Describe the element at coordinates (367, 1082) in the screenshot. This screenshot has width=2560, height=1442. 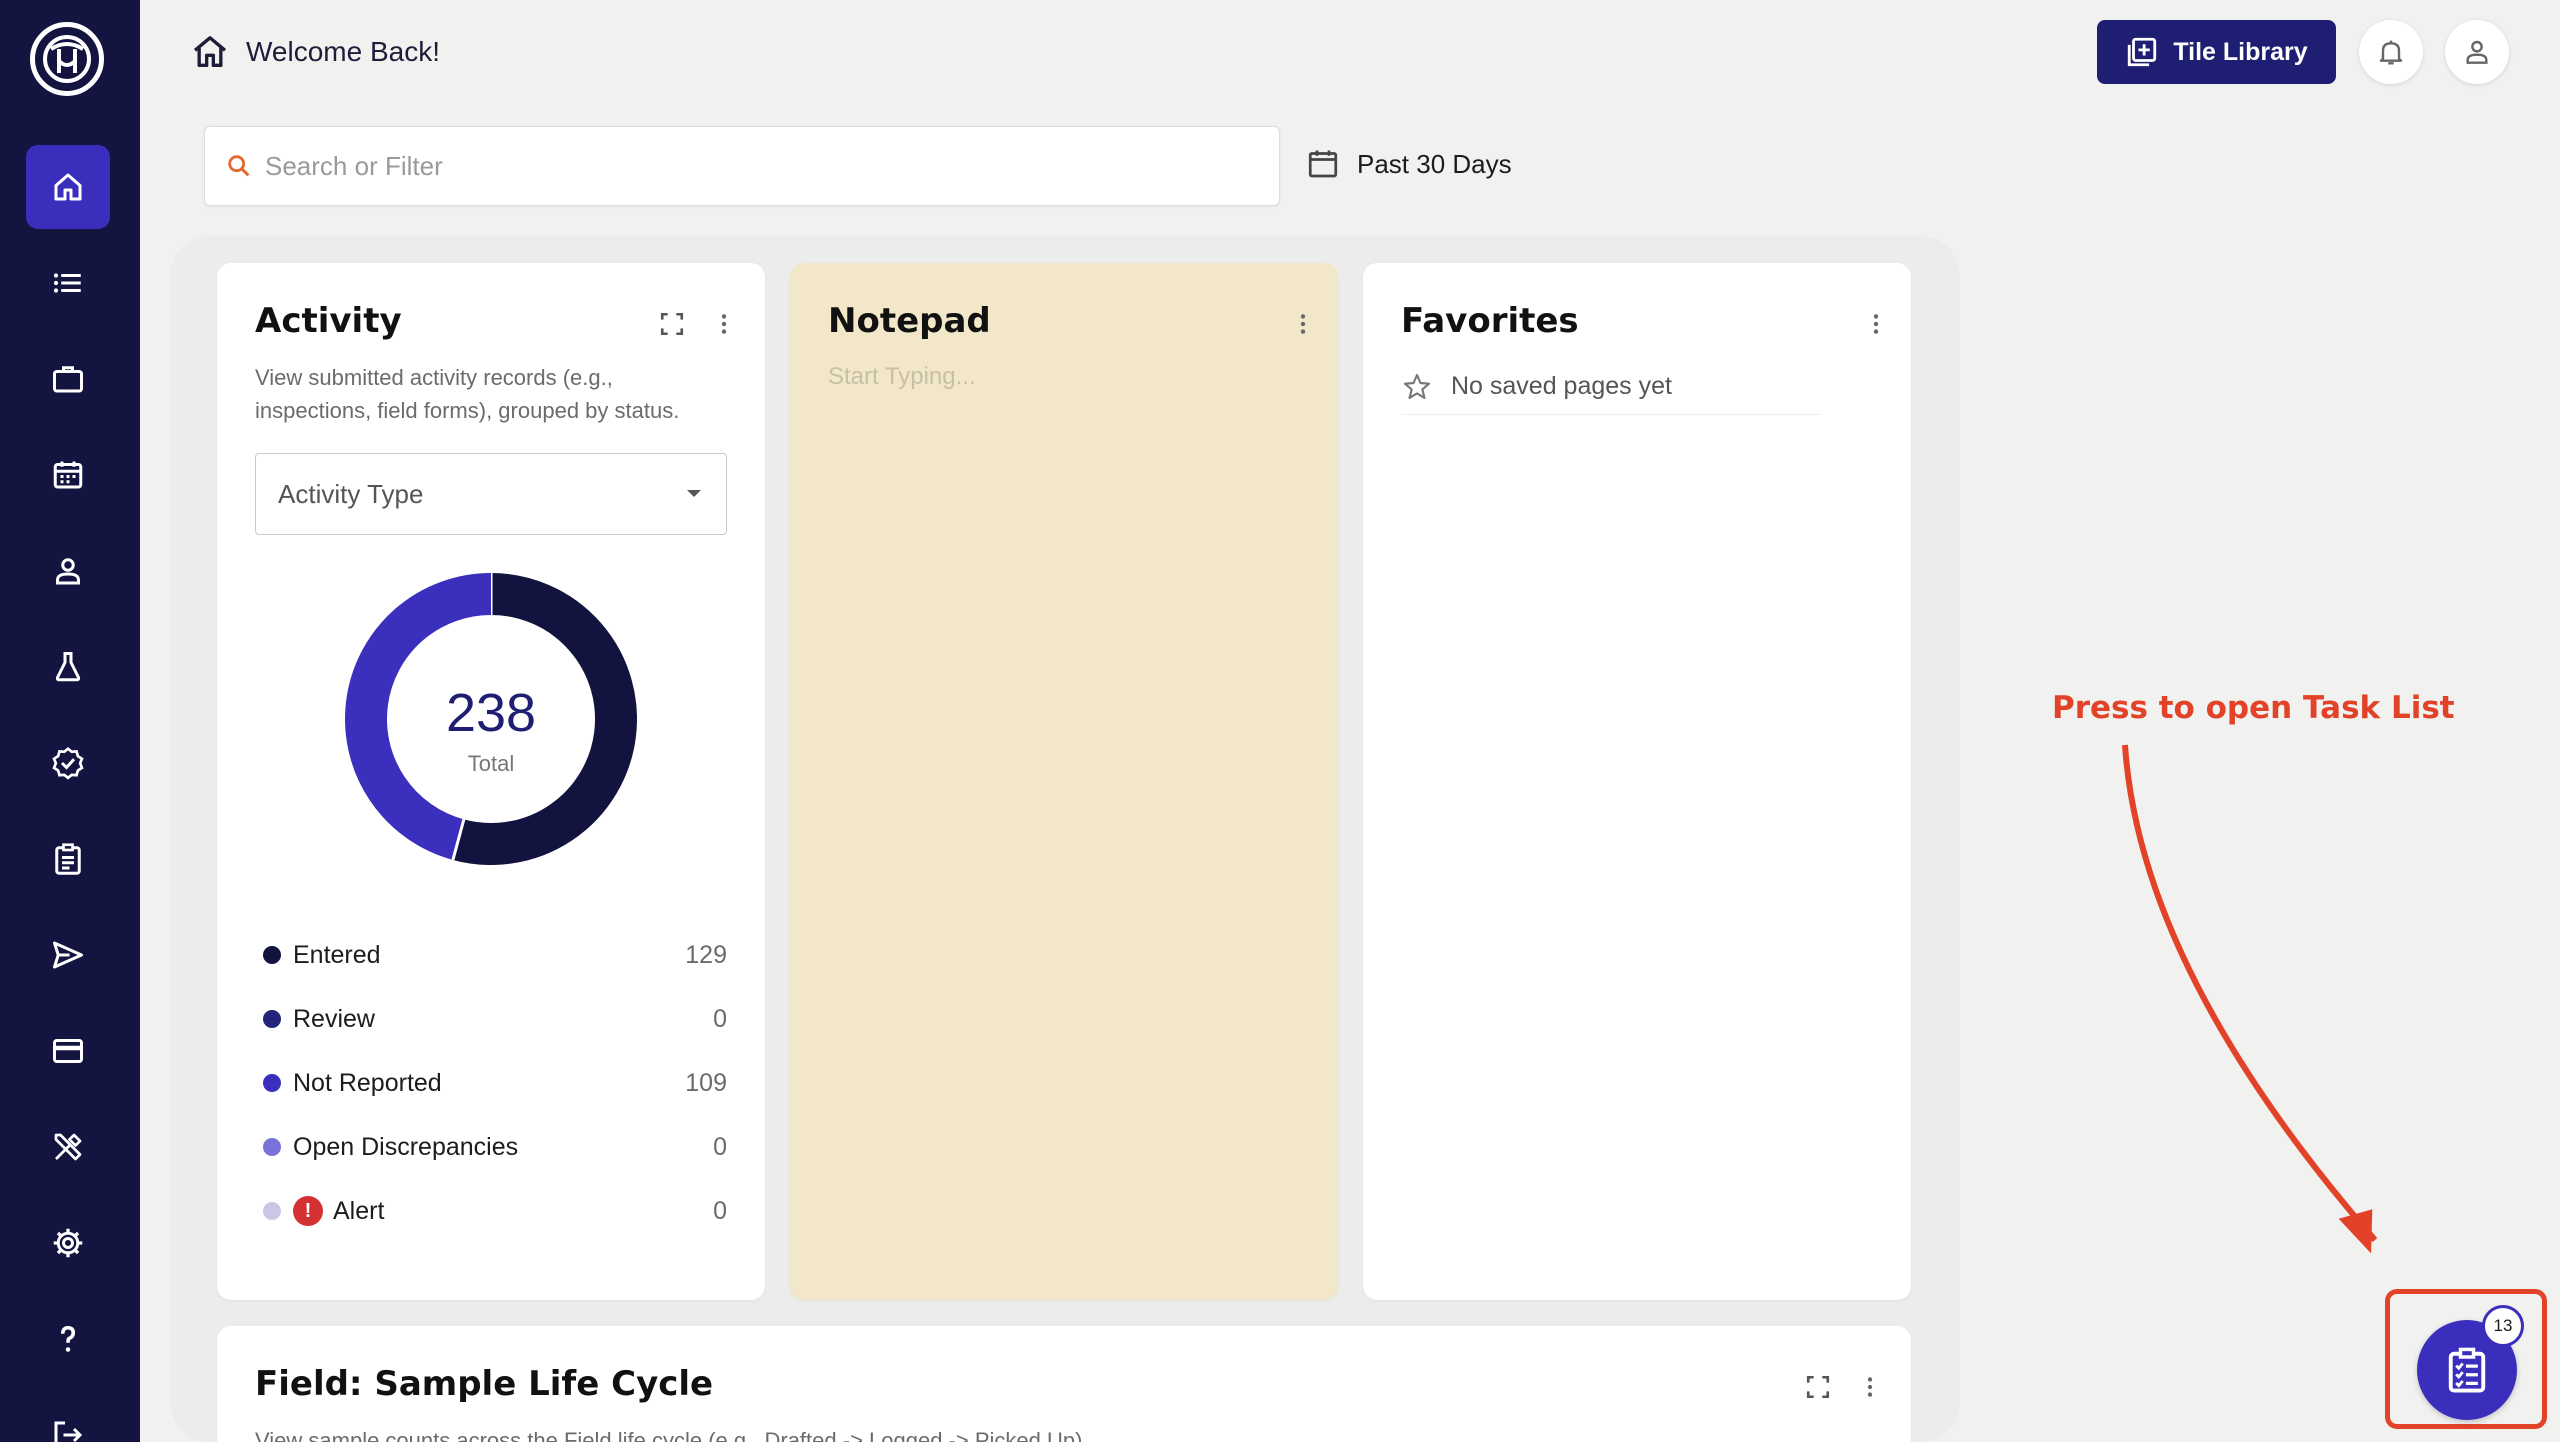
I see `legend-label: Not Reported` at that location.